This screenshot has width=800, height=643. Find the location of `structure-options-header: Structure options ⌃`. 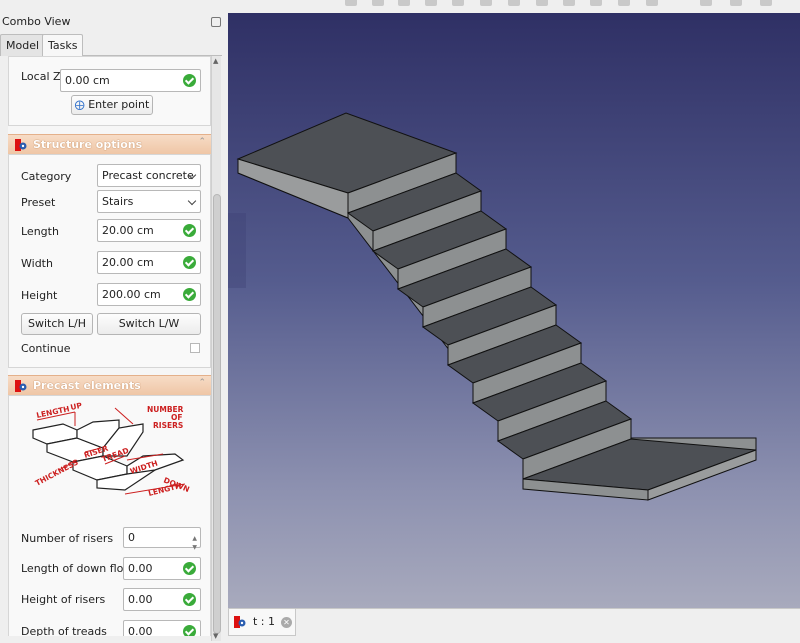

structure-options-header: Structure options ⌃ is located at coordinates (109, 144).